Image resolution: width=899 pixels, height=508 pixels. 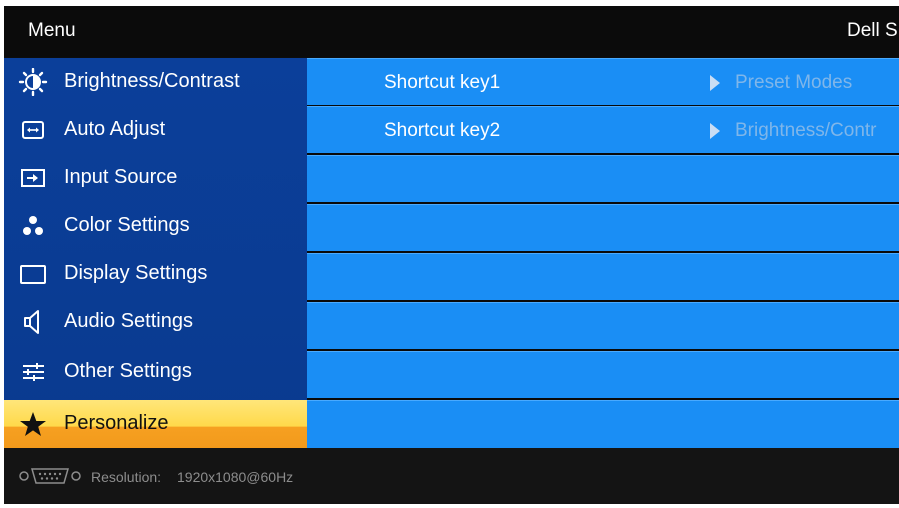 I want to click on menu-item-label: Color Settings, so click(x=127, y=225).